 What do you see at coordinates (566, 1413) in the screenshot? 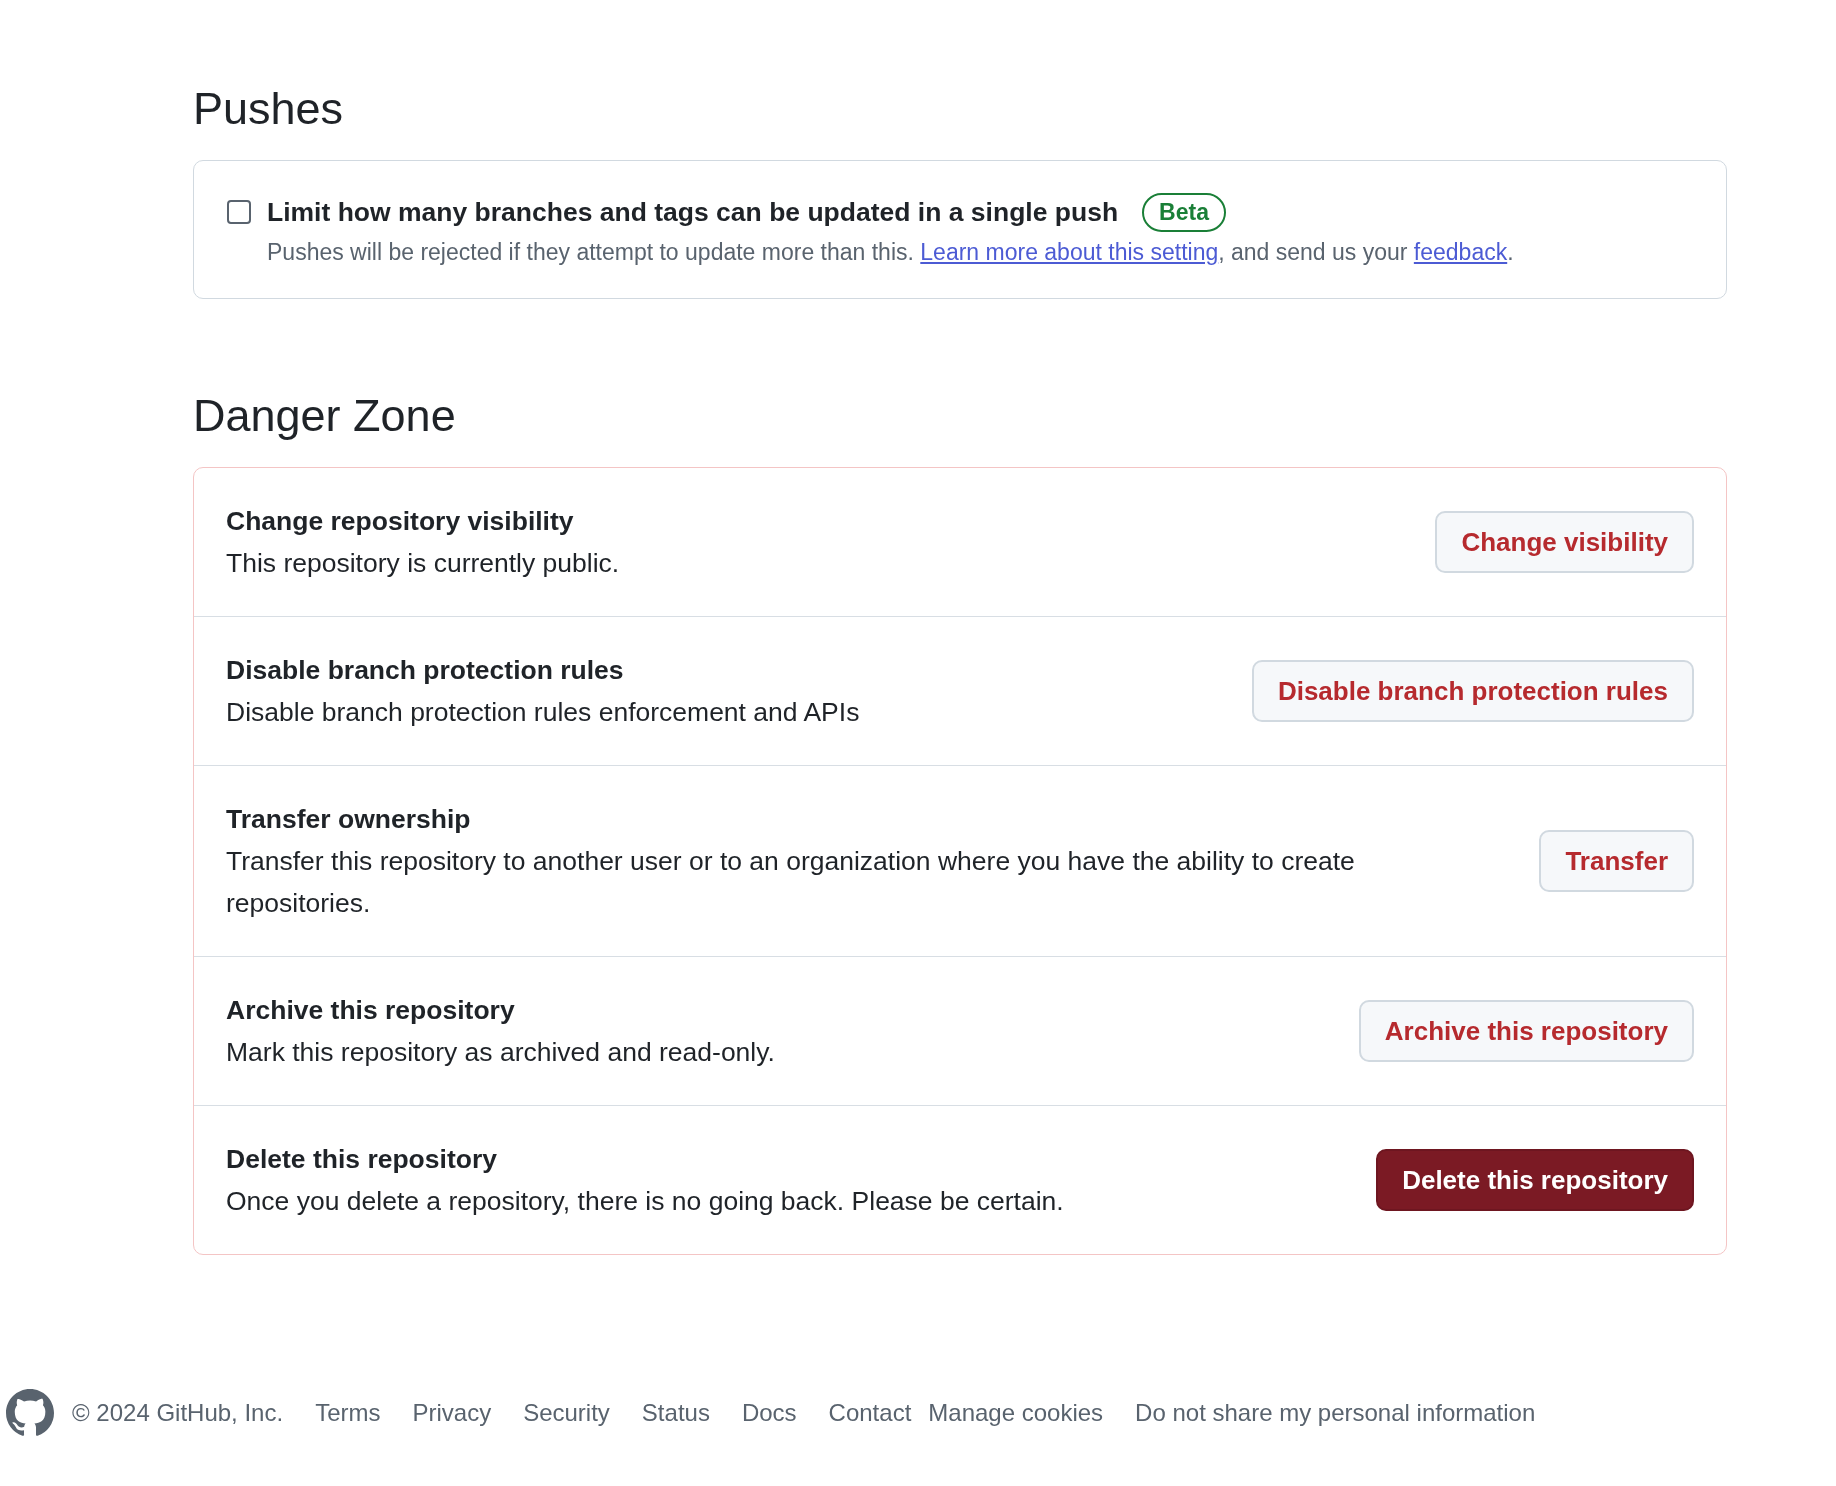
I see `footer-link: Security` at bounding box center [566, 1413].